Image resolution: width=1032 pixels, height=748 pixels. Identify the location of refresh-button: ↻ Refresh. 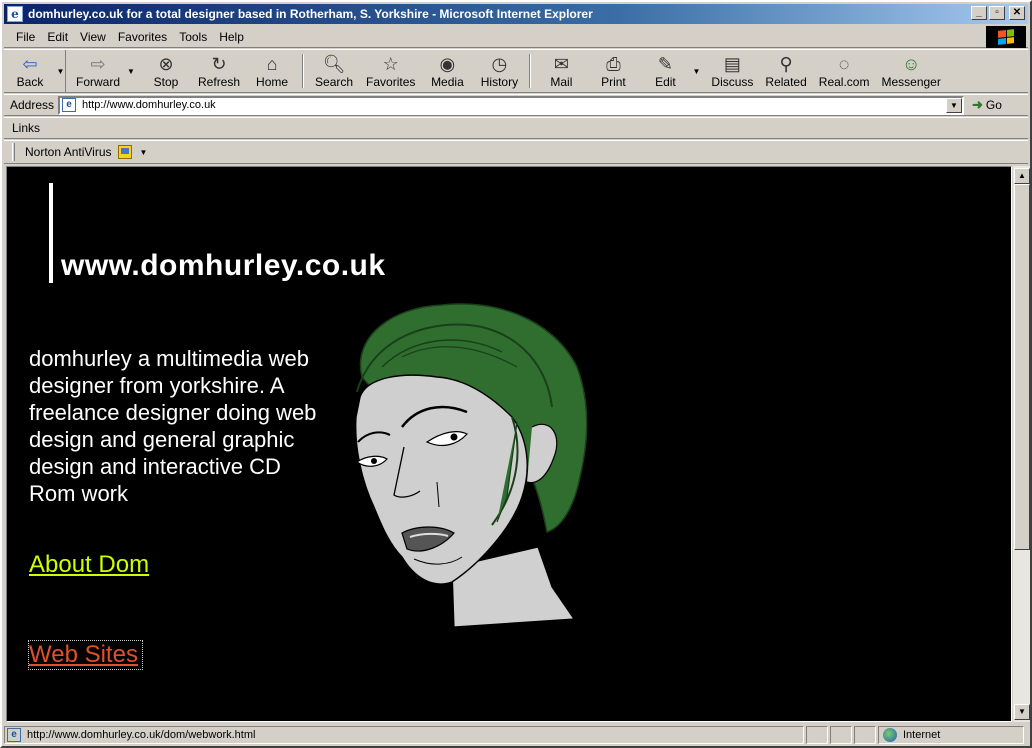
(219, 71).